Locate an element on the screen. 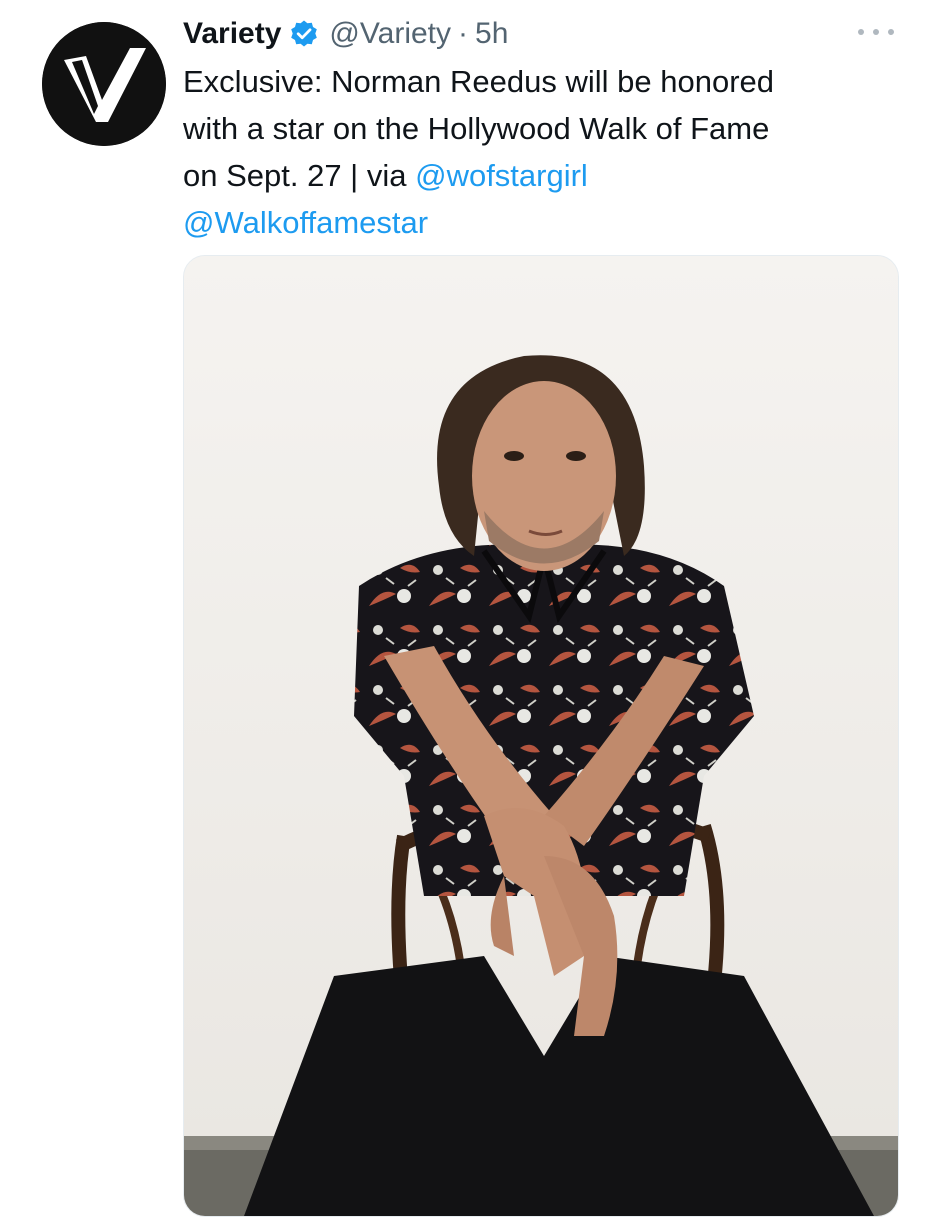 Image resolution: width=940 pixels, height=1217 pixels. variety-logo-icon is located at coordinates (104, 84).